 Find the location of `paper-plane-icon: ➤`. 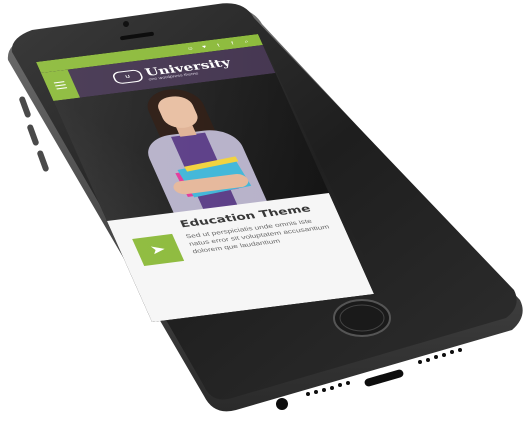

paper-plane-icon: ➤ is located at coordinates (158, 249).